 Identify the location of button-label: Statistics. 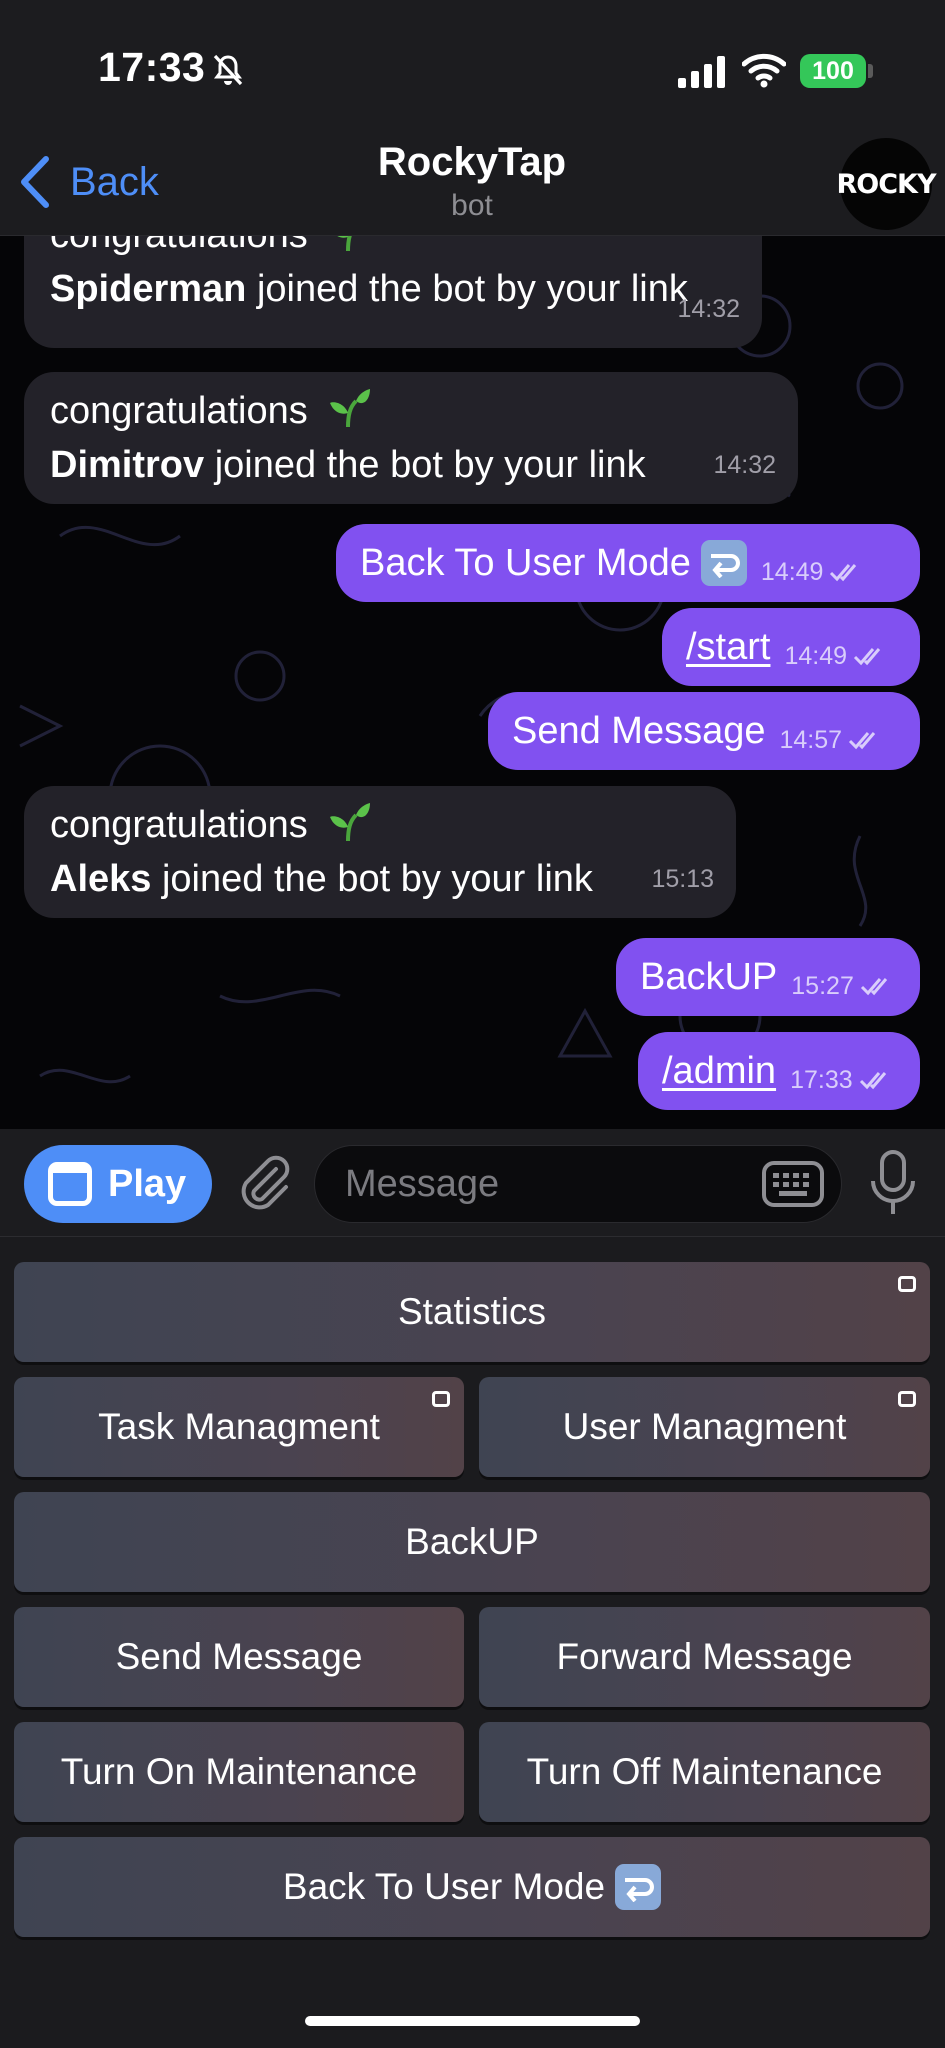
(472, 1311).